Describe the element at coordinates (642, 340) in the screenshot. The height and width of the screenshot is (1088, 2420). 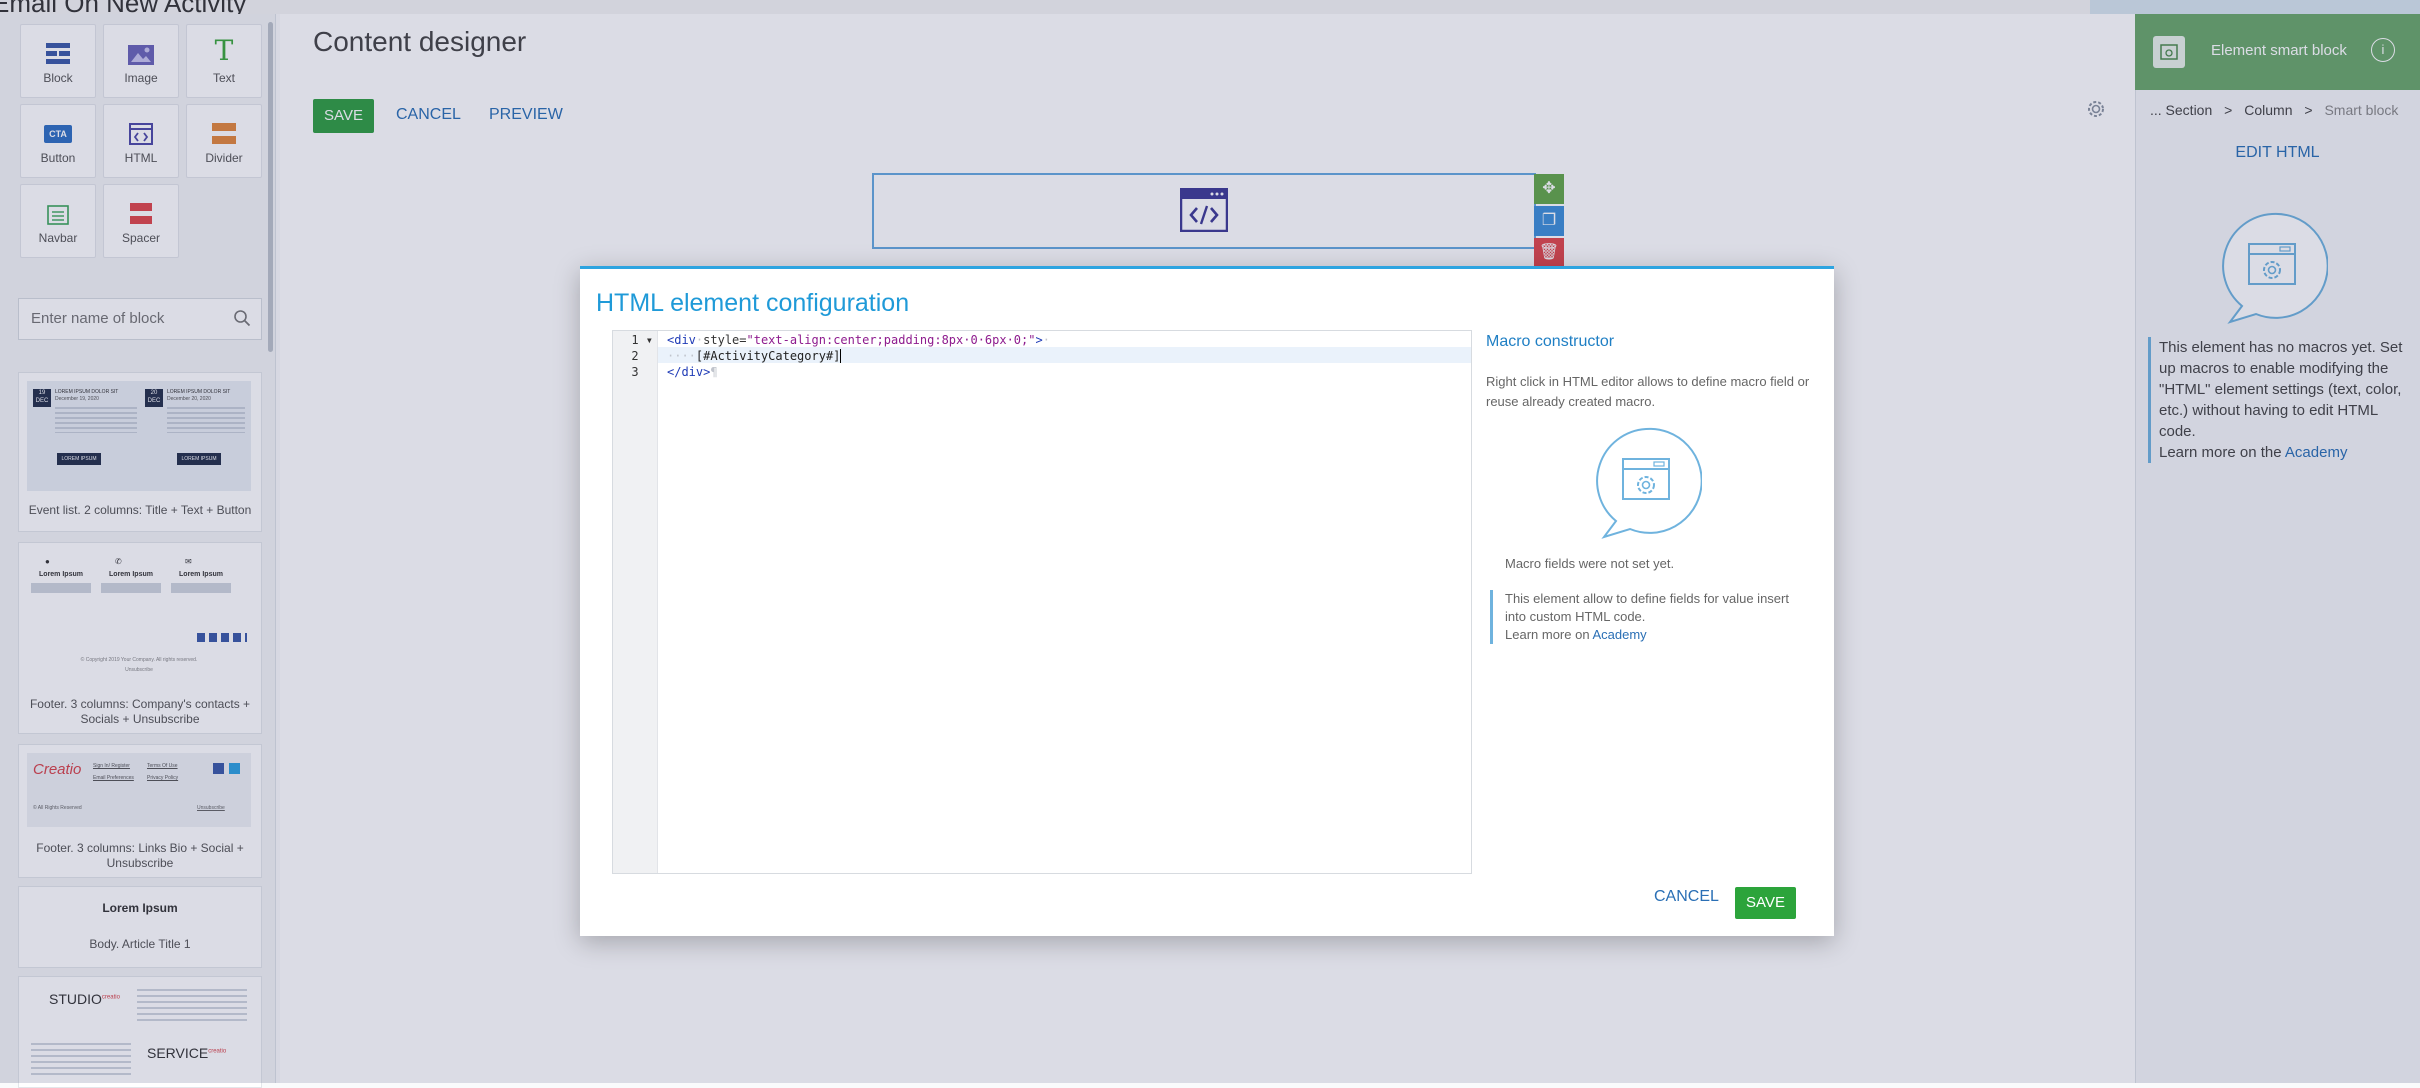
I see `line-number: 1 ▾` at that location.